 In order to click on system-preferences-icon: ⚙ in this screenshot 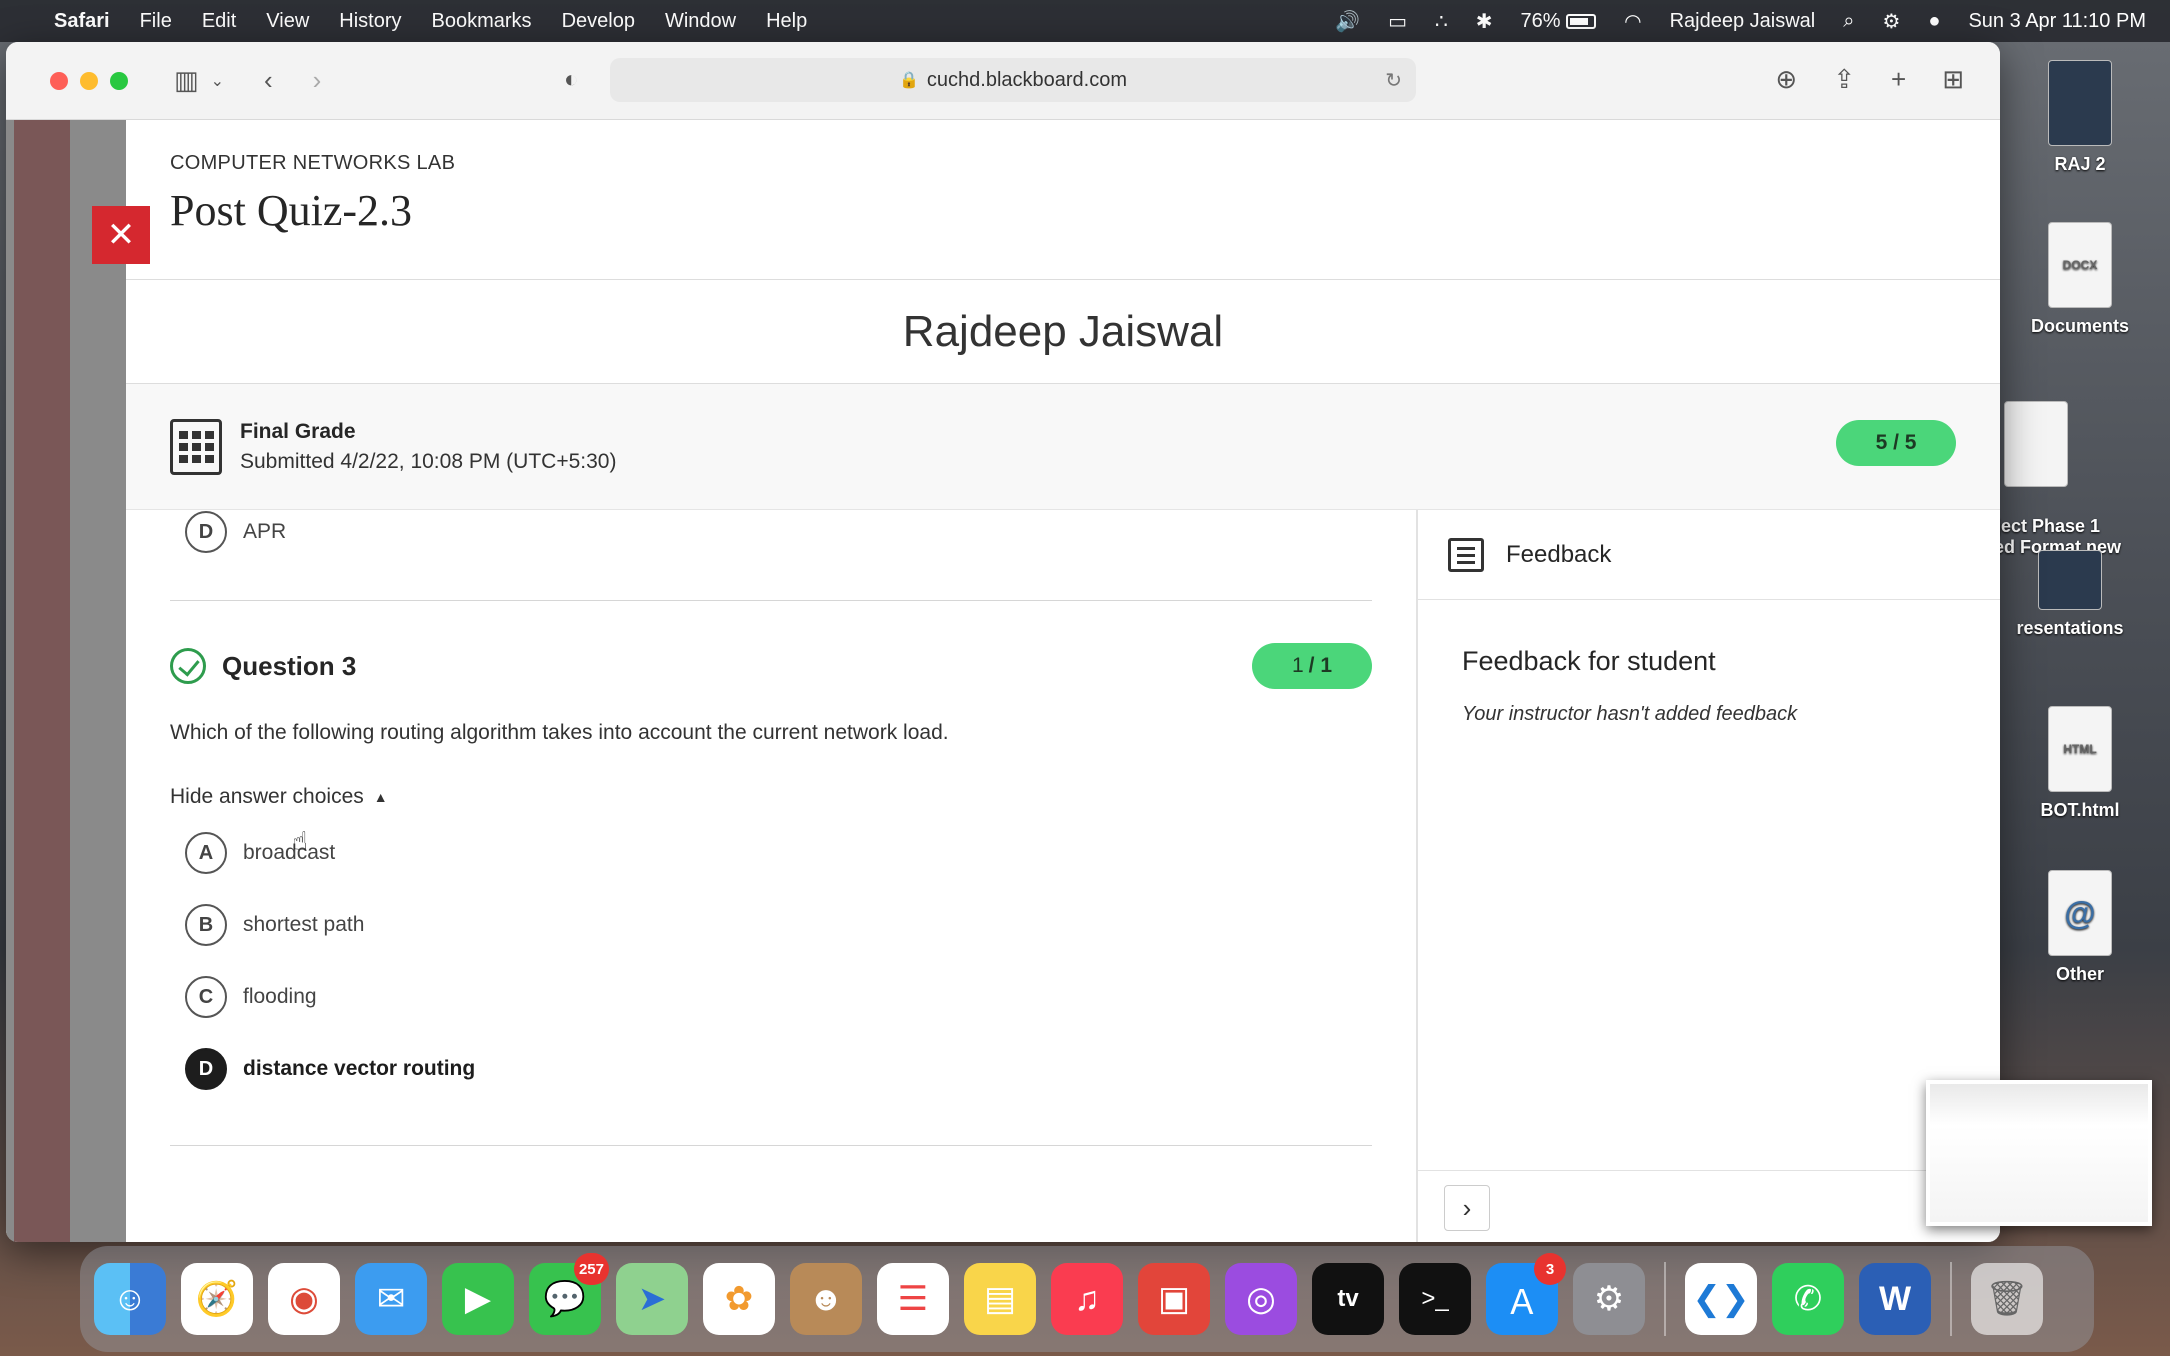, I will do `click(1609, 1299)`.